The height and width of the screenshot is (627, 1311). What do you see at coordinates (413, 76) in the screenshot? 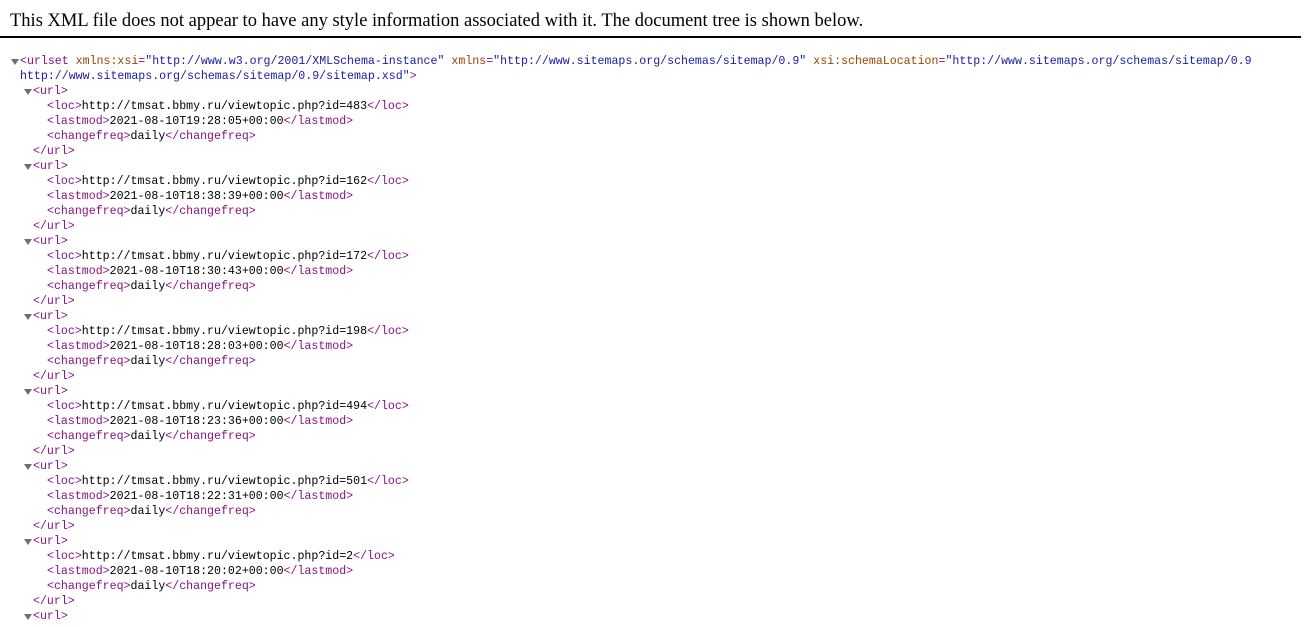
I see `urlset-open-tag-end: >` at bounding box center [413, 76].